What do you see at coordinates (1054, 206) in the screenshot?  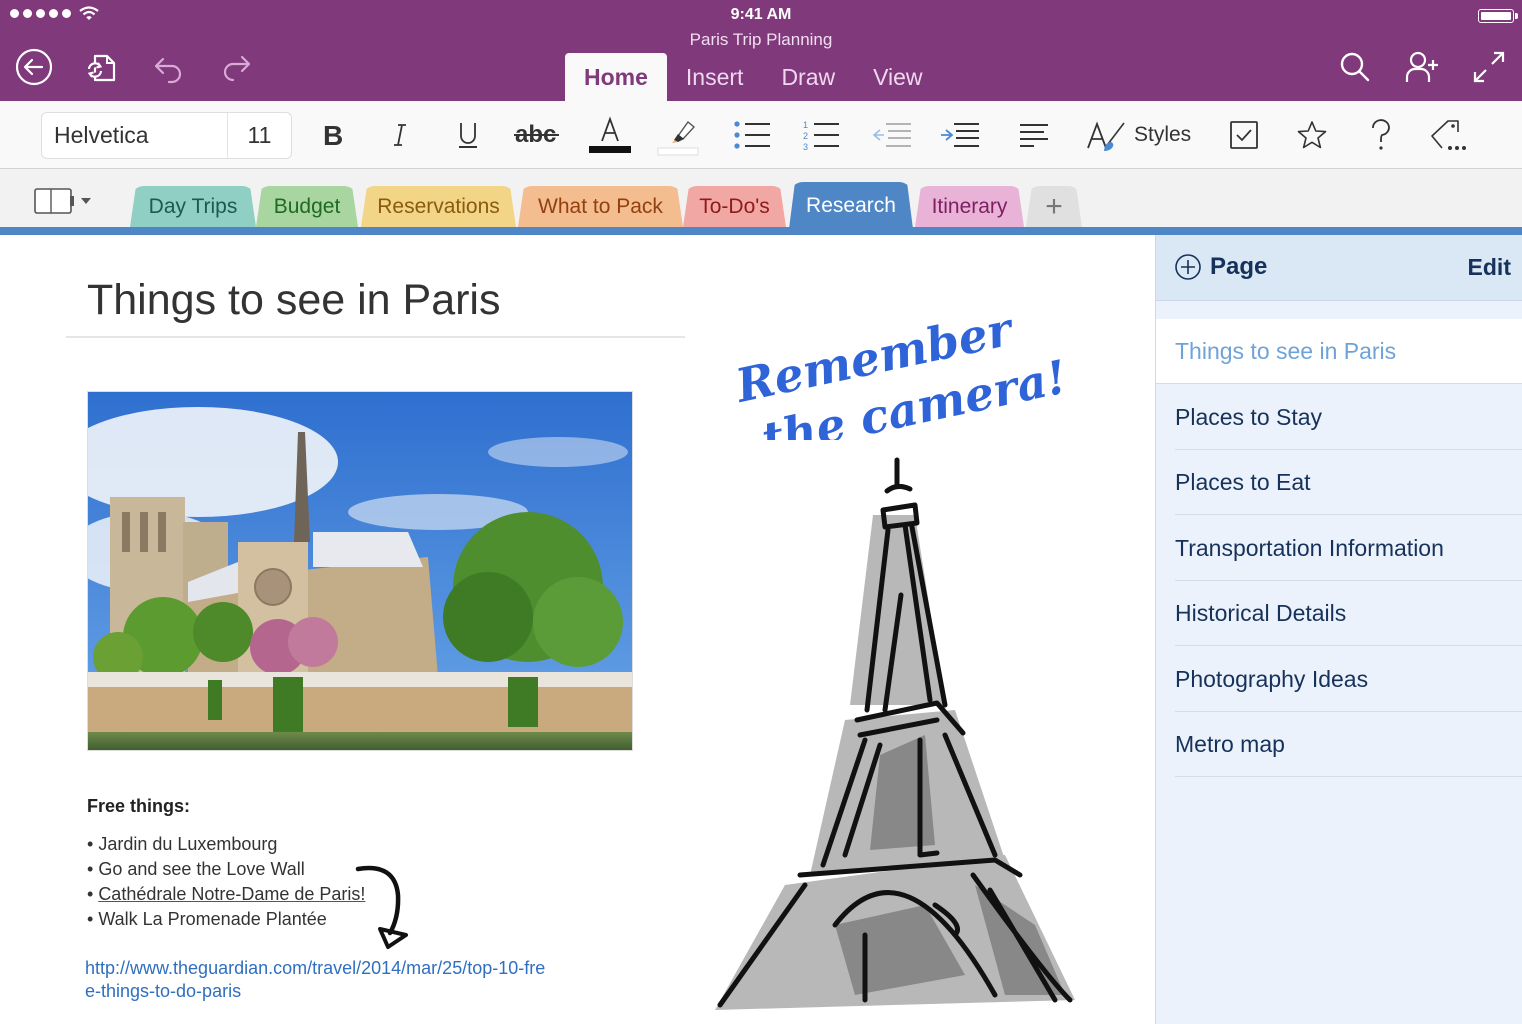 I see `add-section-button: +` at bounding box center [1054, 206].